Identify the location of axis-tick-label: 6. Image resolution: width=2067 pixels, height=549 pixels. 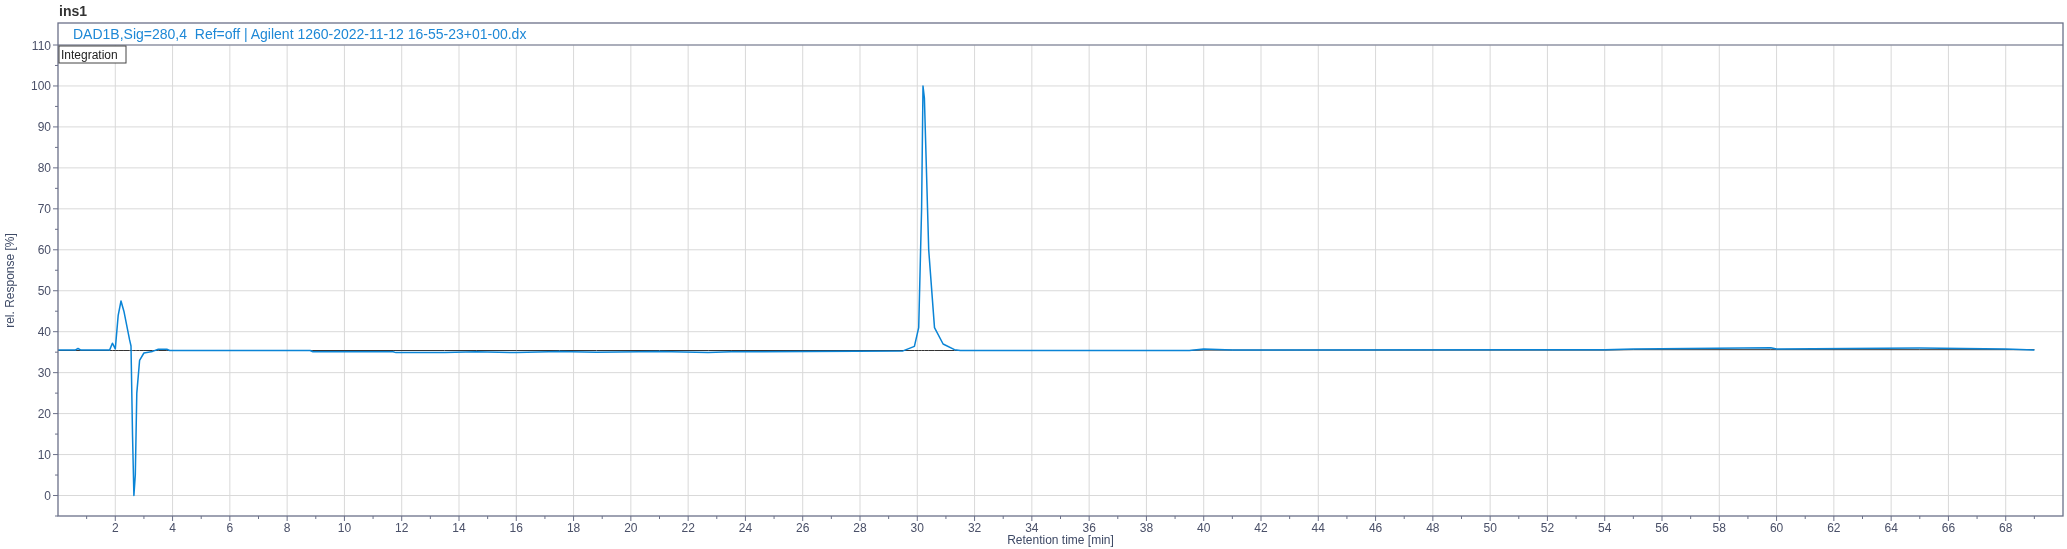
(230, 528).